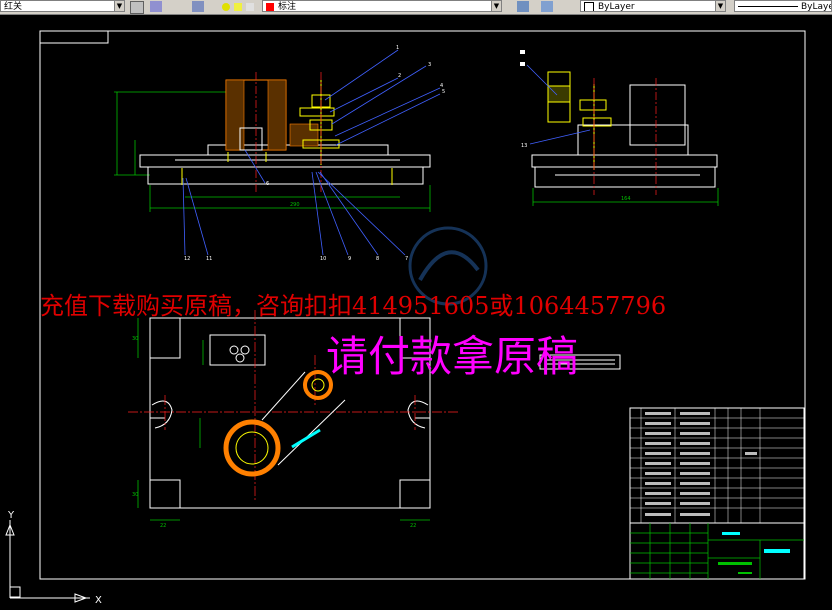 This screenshot has height=610, width=832. What do you see at coordinates (287, 7) in the screenshot?
I see `layer-name: 标注` at bounding box center [287, 7].